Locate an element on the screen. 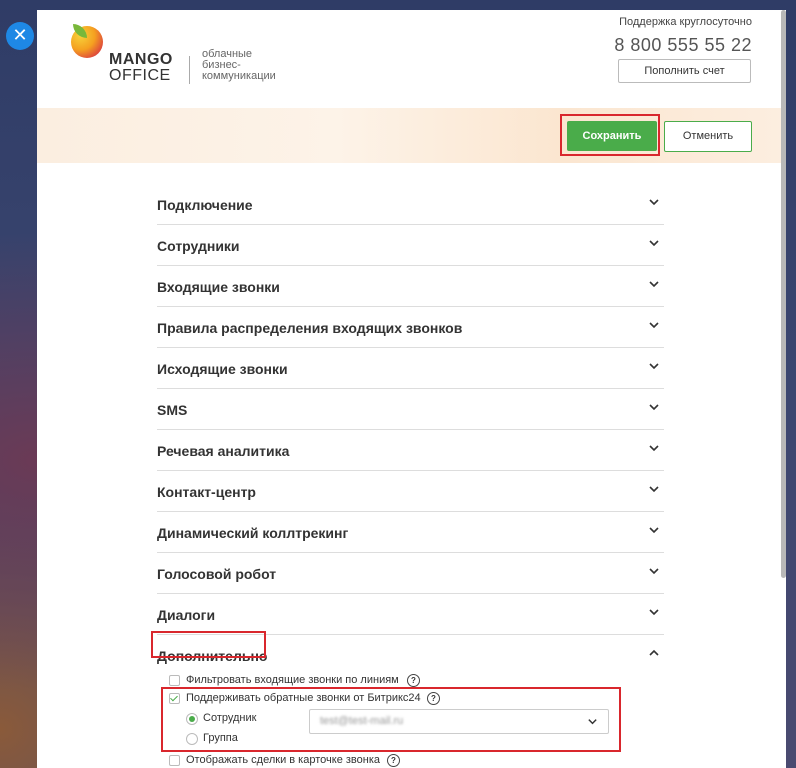 Image resolution: width=796 pixels, height=768 pixels. logo-text: MANGO OFFICE is located at coordinates (141, 68).